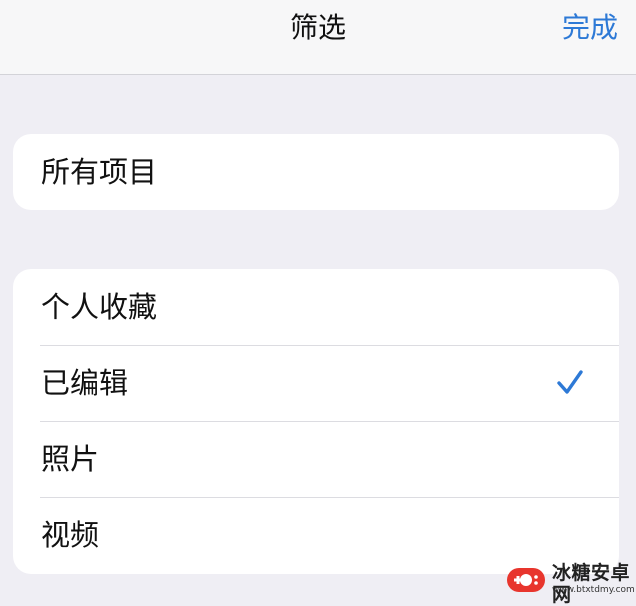 The height and width of the screenshot is (606, 636). I want to click on filter-row-label: 照片, so click(70, 459).